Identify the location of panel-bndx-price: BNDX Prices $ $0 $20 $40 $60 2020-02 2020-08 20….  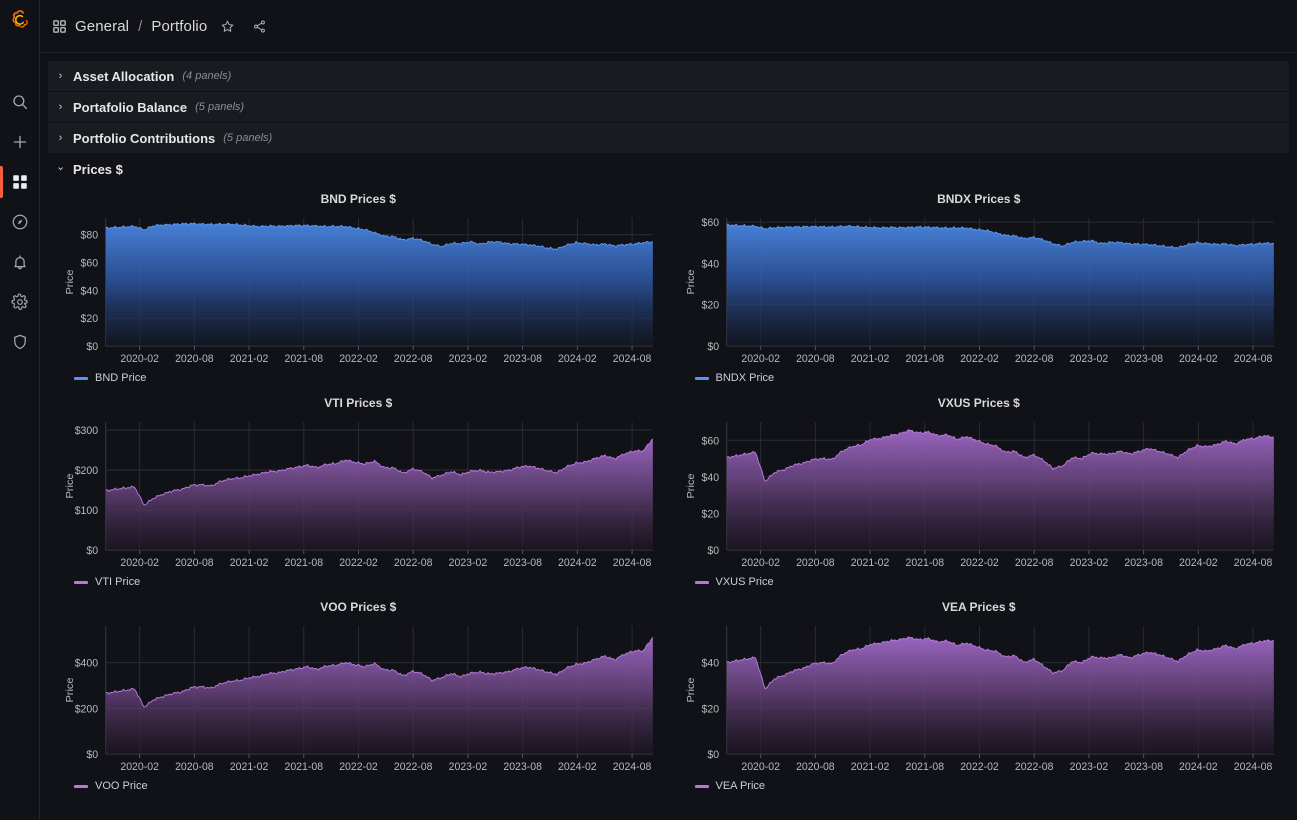
(978, 286).